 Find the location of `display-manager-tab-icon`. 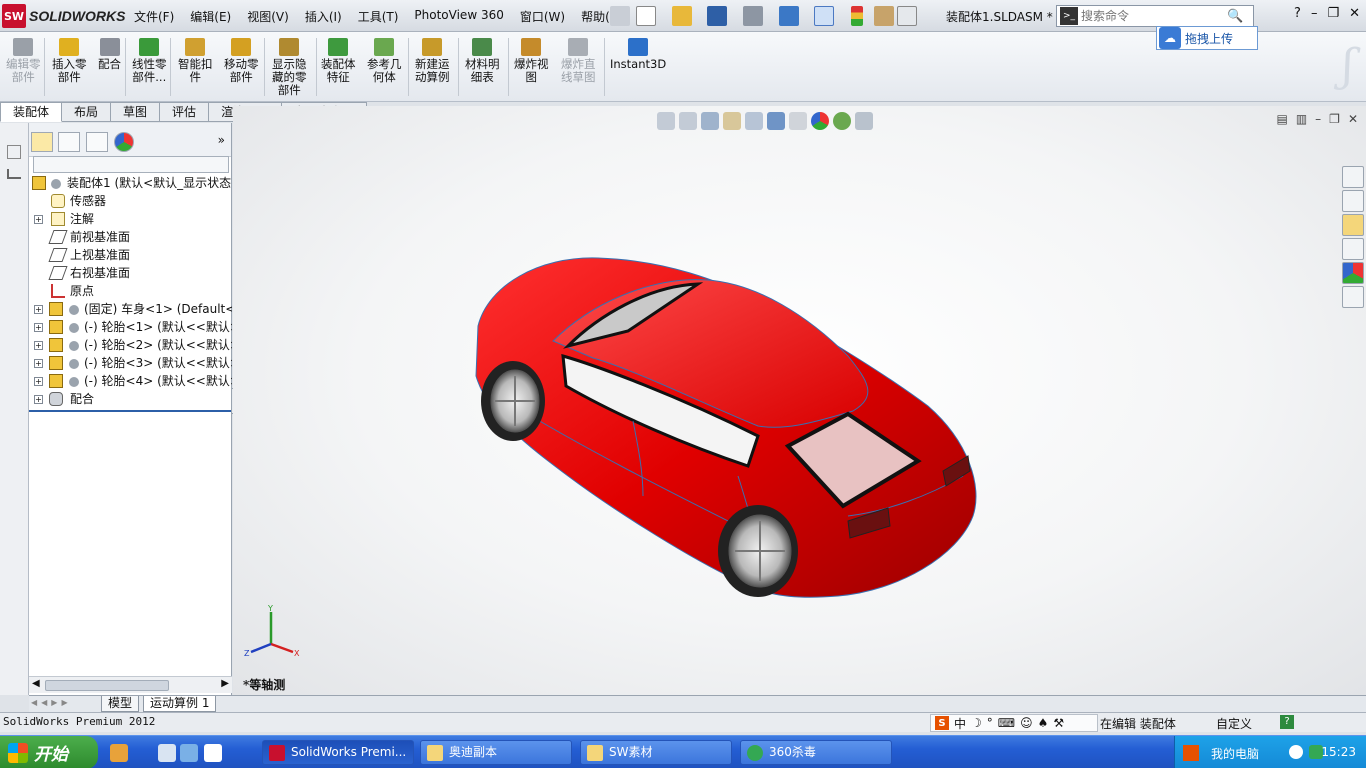

display-manager-tab-icon is located at coordinates (124, 142).